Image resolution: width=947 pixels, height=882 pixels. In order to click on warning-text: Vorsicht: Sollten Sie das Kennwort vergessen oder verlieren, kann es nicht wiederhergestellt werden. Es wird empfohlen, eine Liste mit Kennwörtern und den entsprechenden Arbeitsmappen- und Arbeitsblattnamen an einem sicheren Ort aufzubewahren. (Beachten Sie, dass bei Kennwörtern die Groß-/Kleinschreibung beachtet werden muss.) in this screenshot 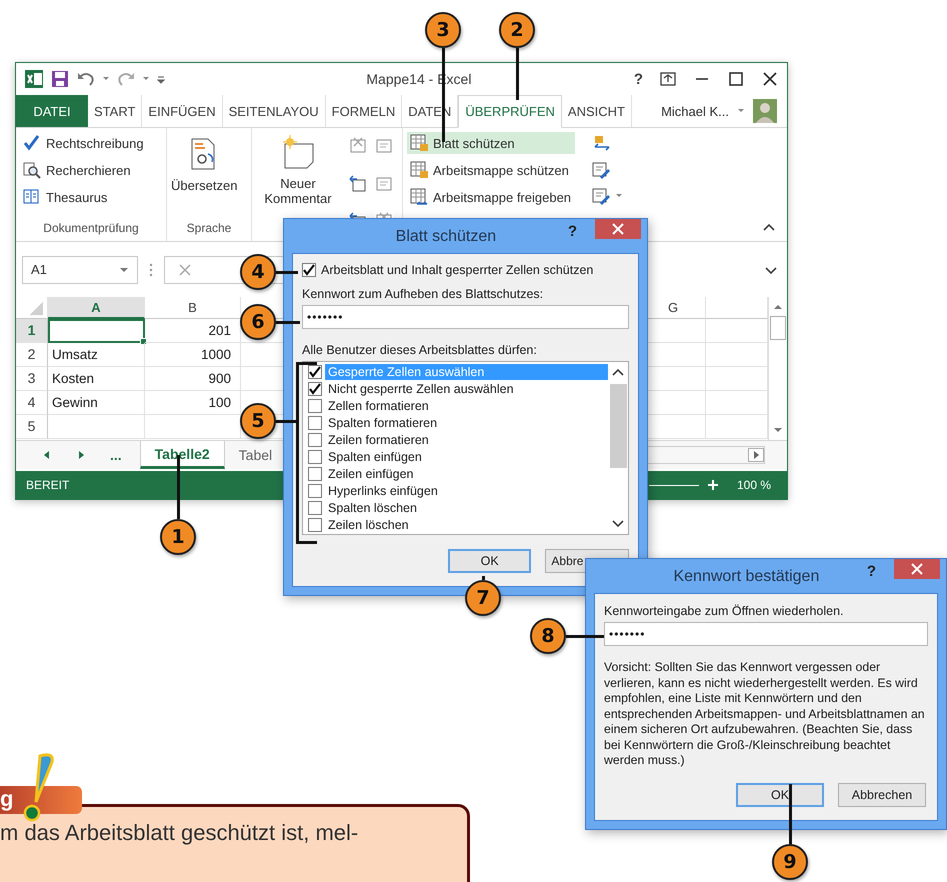, I will do `click(765, 714)`.